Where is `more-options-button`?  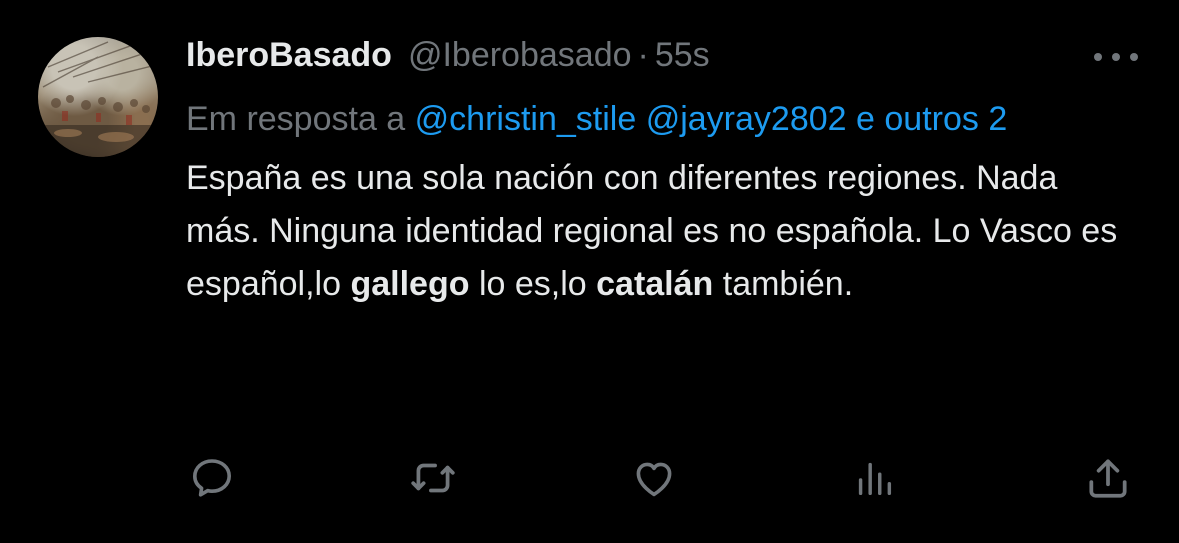
more-options-button is located at coordinates (1116, 57).